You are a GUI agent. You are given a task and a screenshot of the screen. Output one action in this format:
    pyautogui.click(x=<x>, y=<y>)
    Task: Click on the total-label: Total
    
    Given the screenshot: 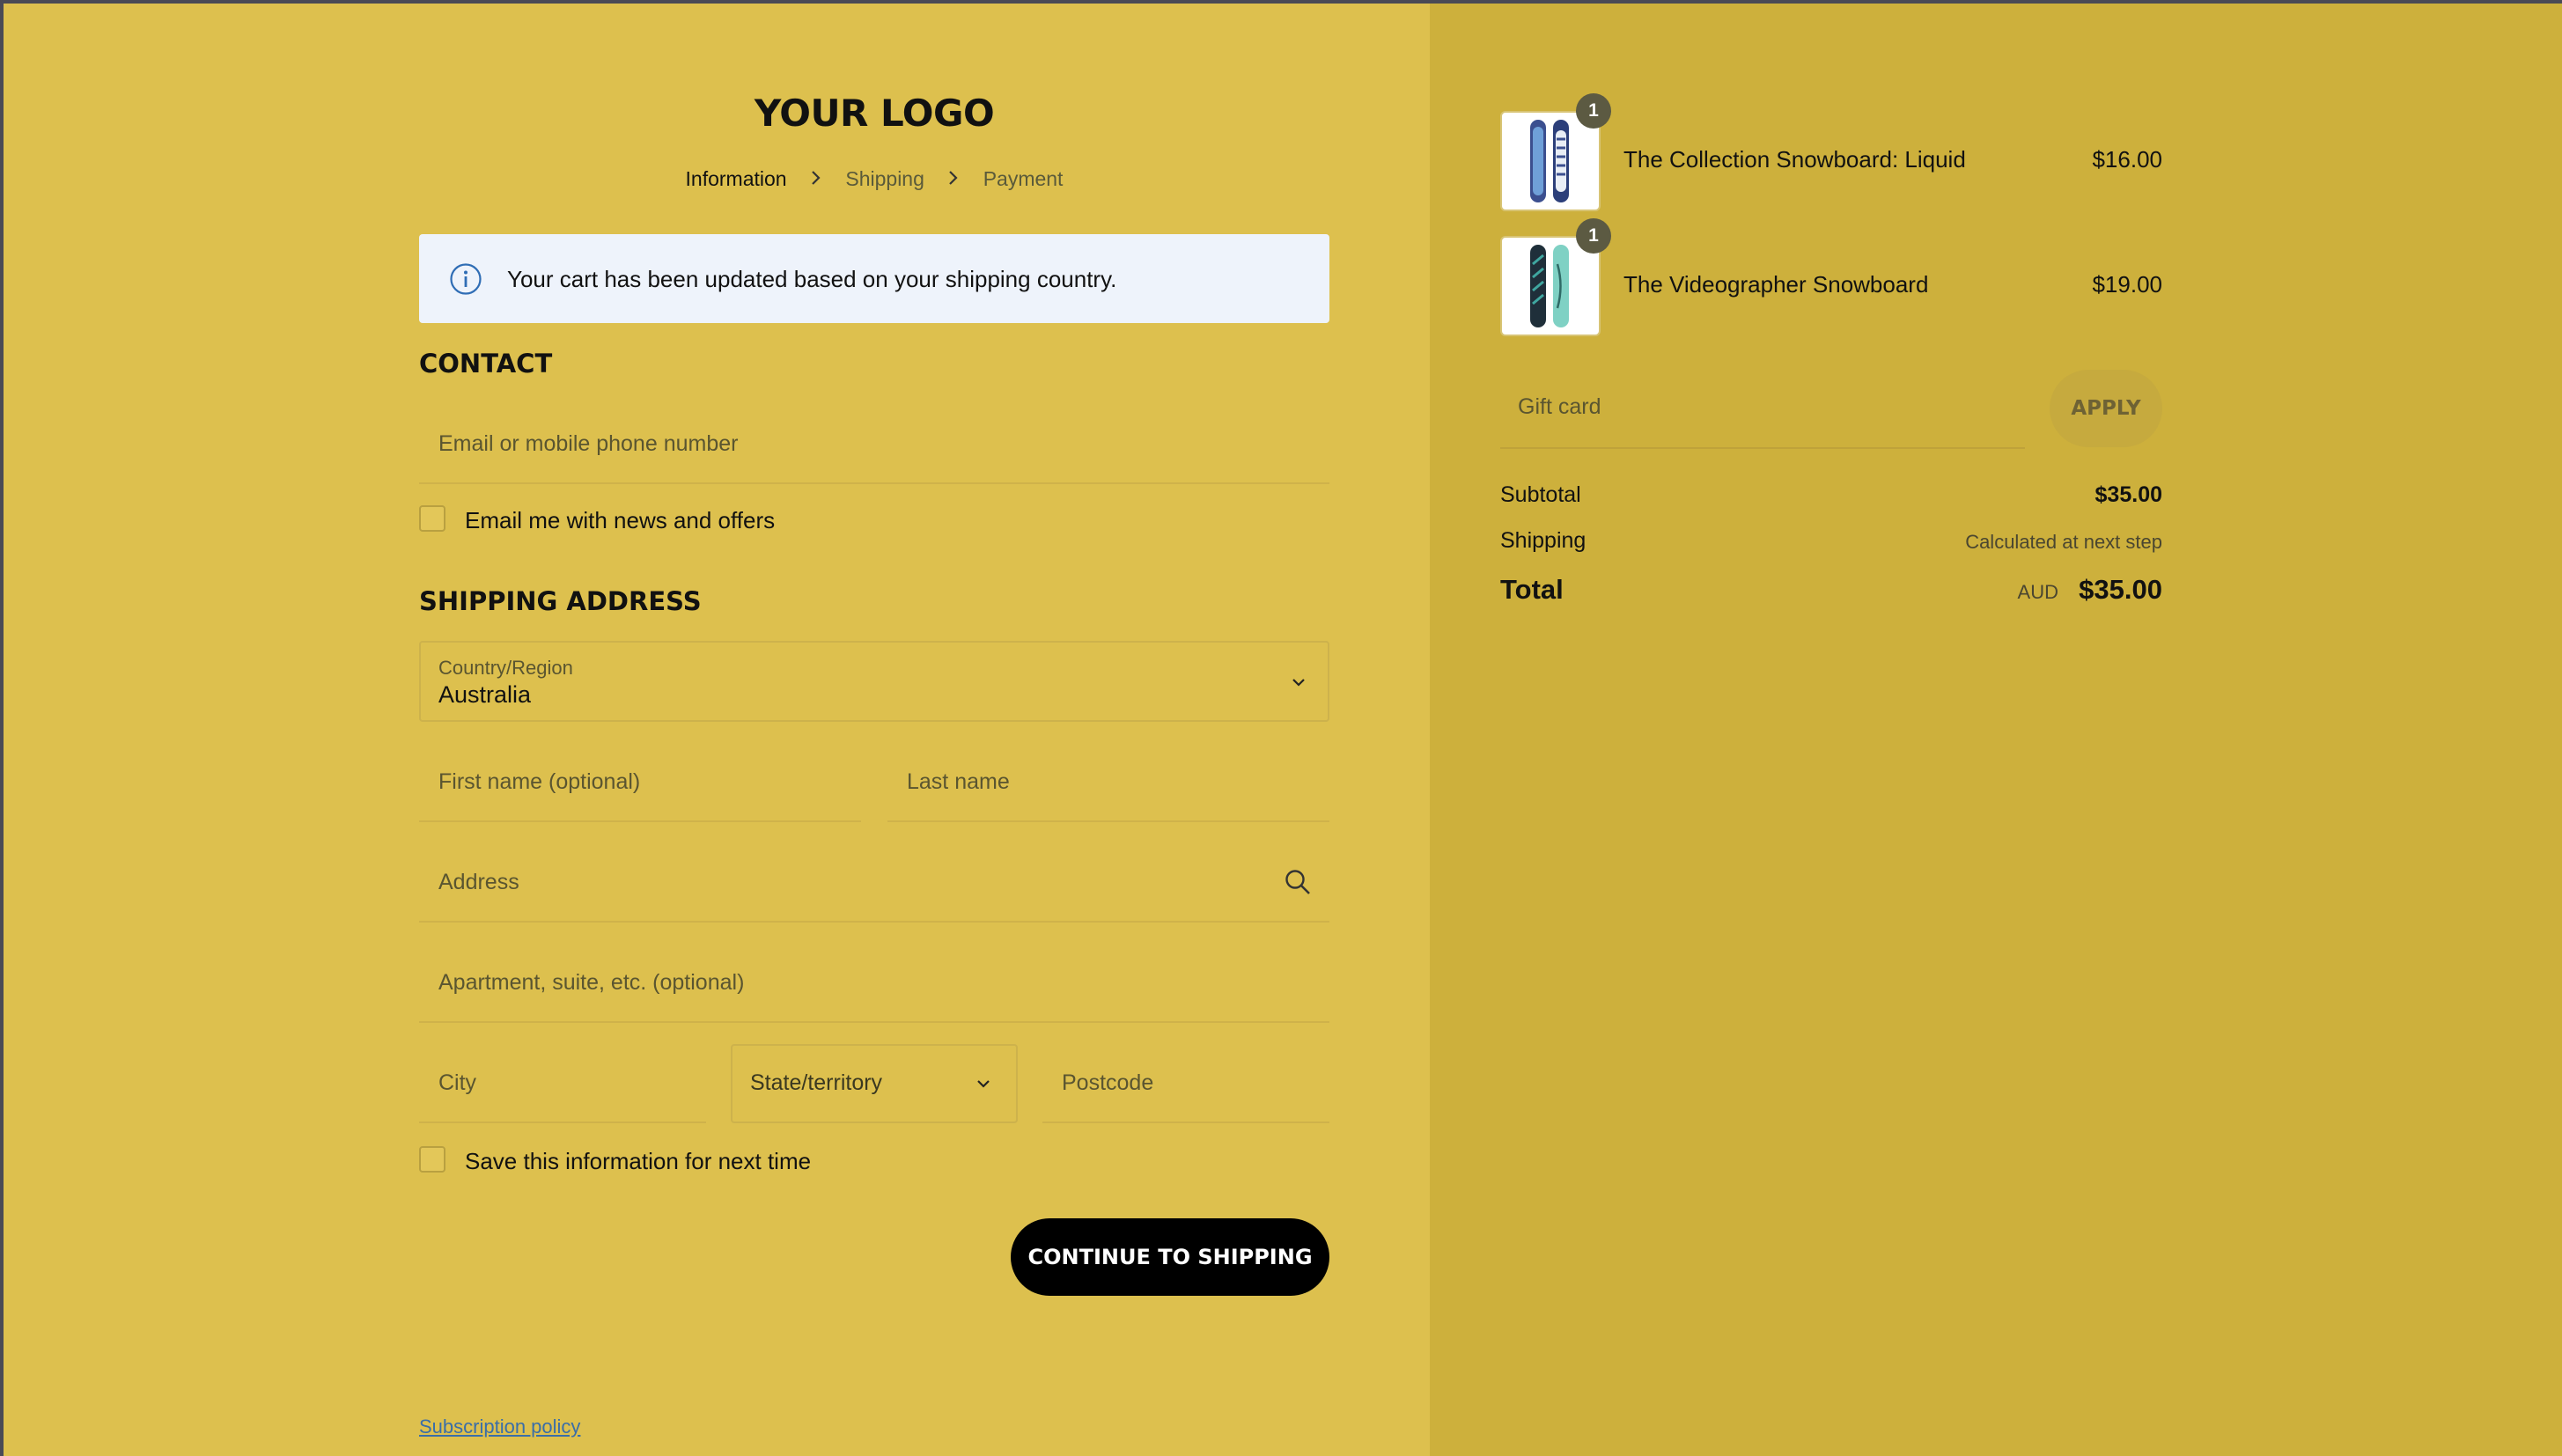 What is the action you would take?
    pyautogui.click(x=1532, y=589)
    